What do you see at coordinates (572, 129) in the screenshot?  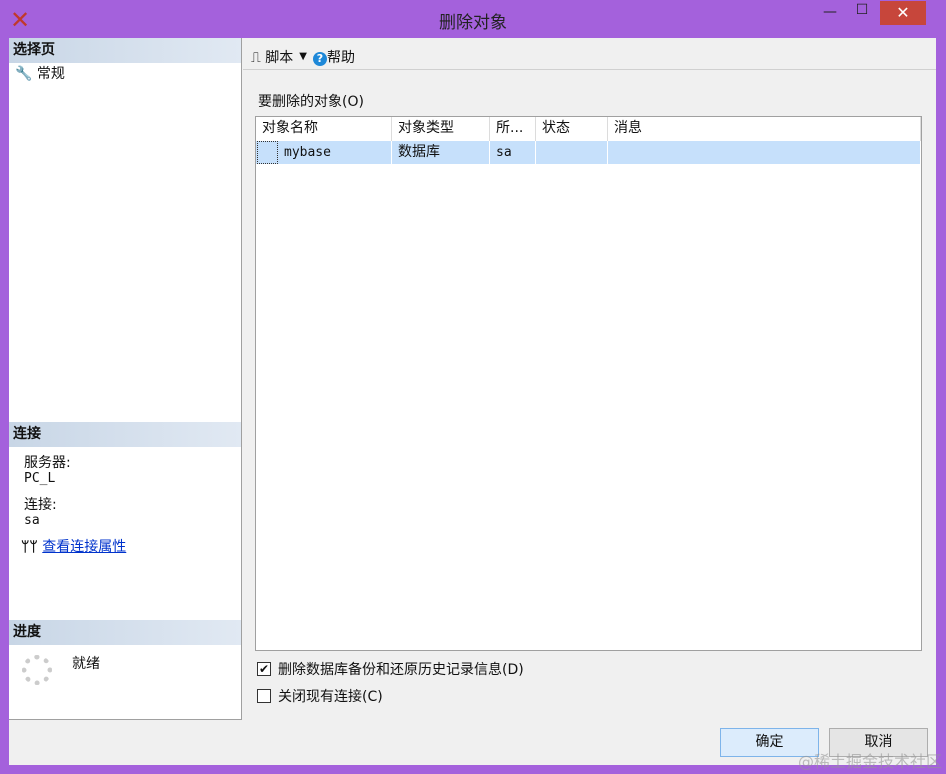 I see `col-status: 状态` at bounding box center [572, 129].